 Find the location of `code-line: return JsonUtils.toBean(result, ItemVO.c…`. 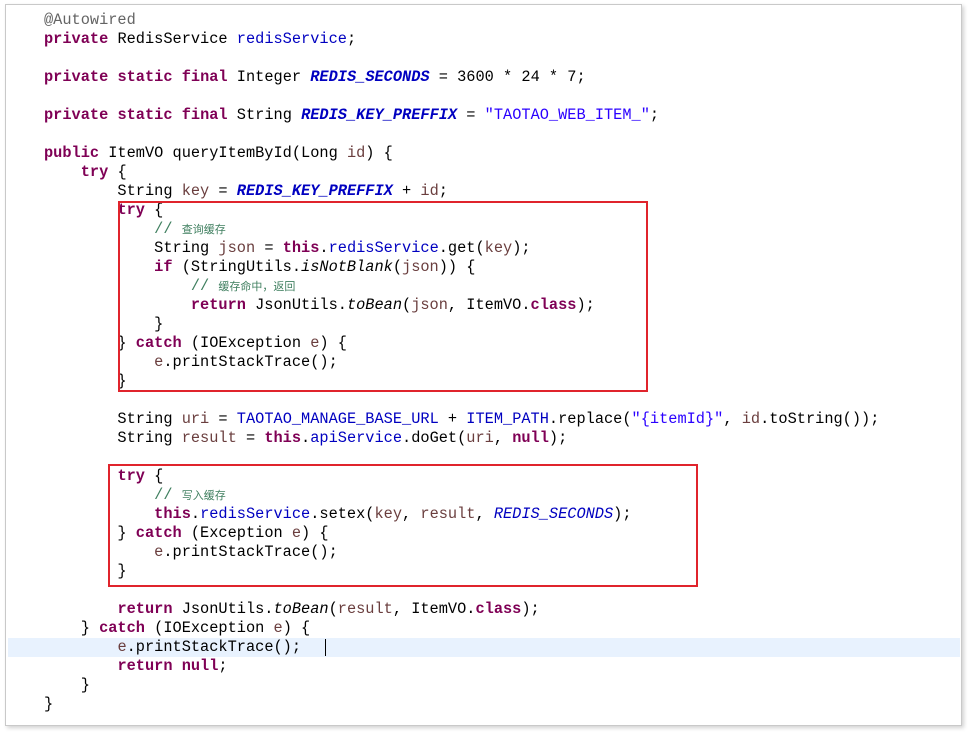

code-line: return JsonUtils.toBean(result, ItemVO.c… is located at coordinates (292, 609).